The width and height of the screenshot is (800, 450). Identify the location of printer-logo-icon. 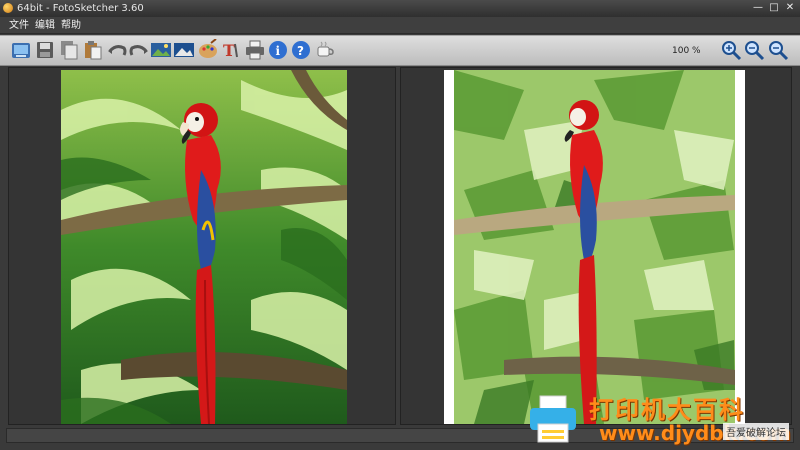
(553, 419).